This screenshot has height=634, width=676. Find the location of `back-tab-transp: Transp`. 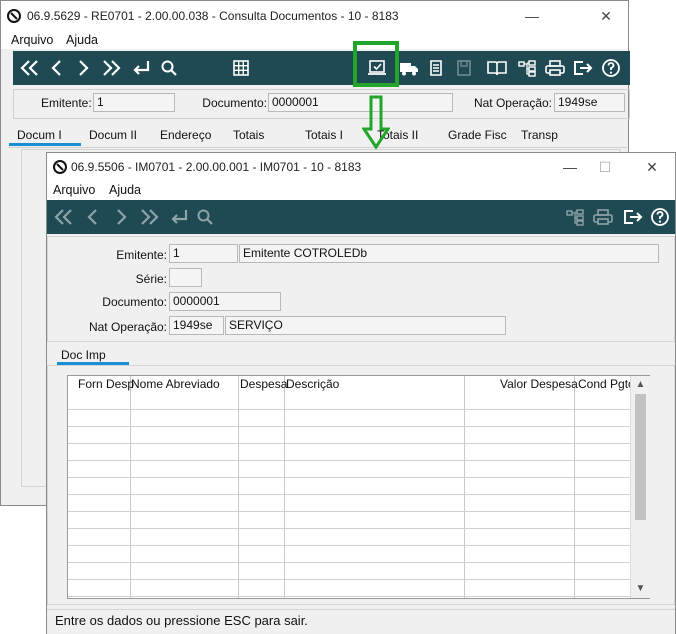

back-tab-transp: Transp is located at coordinates (539, 135).